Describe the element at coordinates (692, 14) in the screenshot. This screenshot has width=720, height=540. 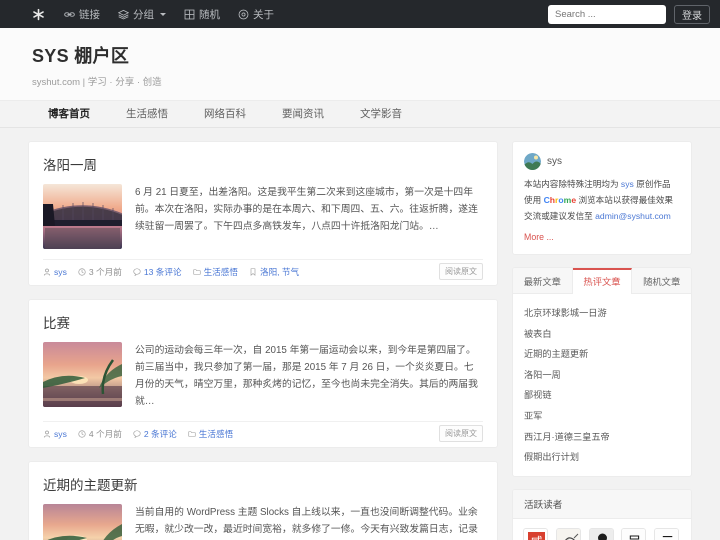
I see `login-button: 登录` at that location.